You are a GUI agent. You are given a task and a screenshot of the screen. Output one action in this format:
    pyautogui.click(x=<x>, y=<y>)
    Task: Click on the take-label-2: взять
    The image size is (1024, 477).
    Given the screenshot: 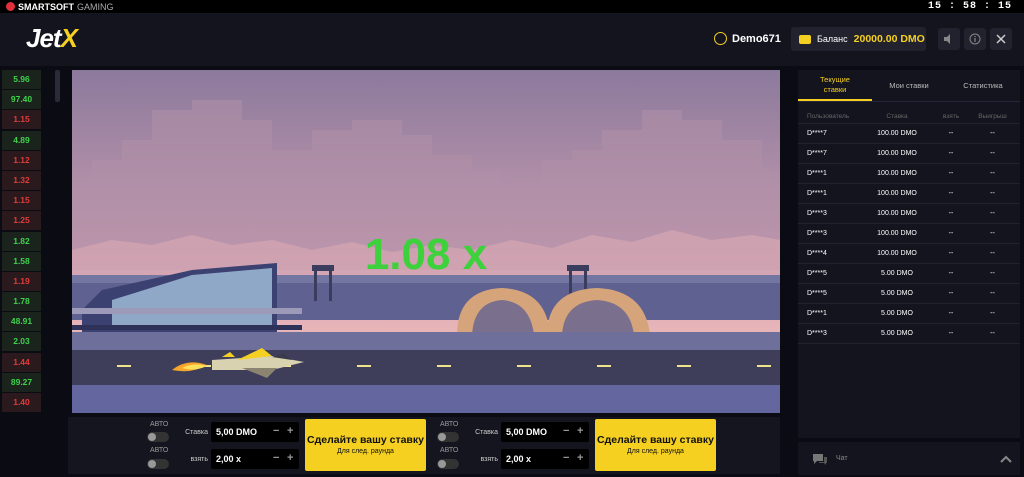 What is the action you would take?
    pyautogui.click(x=489, y=459)
    